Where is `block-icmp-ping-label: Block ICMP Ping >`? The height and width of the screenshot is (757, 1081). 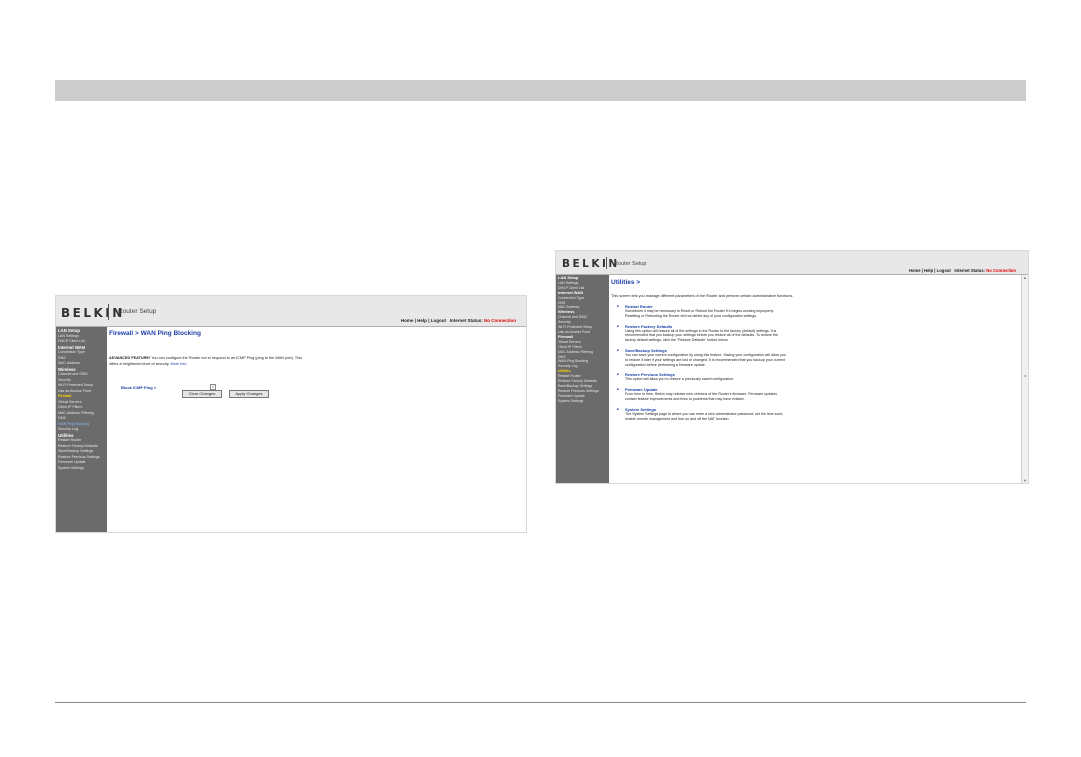
block-icmp-ping-label: Block ICMP Ping > is located at coordinates (139, 387).